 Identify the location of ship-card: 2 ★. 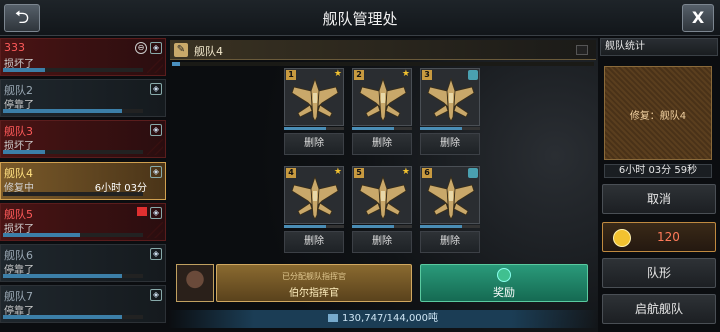
(382, 97).